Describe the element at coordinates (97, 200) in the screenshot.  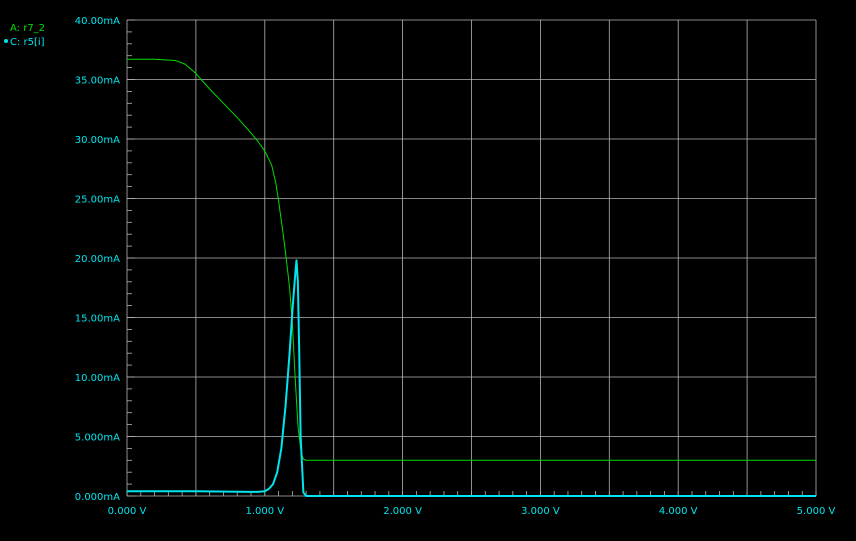
I see `y-tick-label: 25.00mA` at that location.